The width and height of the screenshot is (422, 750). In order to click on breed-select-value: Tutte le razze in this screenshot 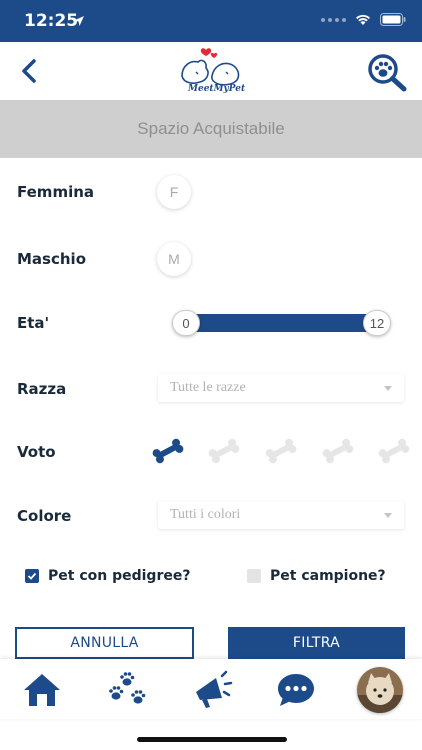, I will do `click(208, 387)`.